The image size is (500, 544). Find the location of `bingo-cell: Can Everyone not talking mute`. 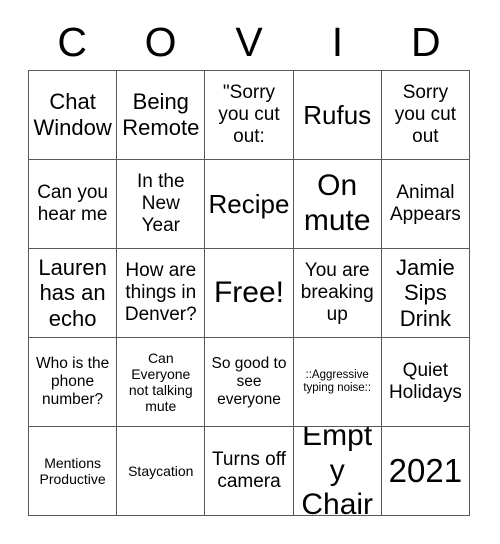

bingo-cell: Can Everyone not talking mute is located at coordinates (161, 382).